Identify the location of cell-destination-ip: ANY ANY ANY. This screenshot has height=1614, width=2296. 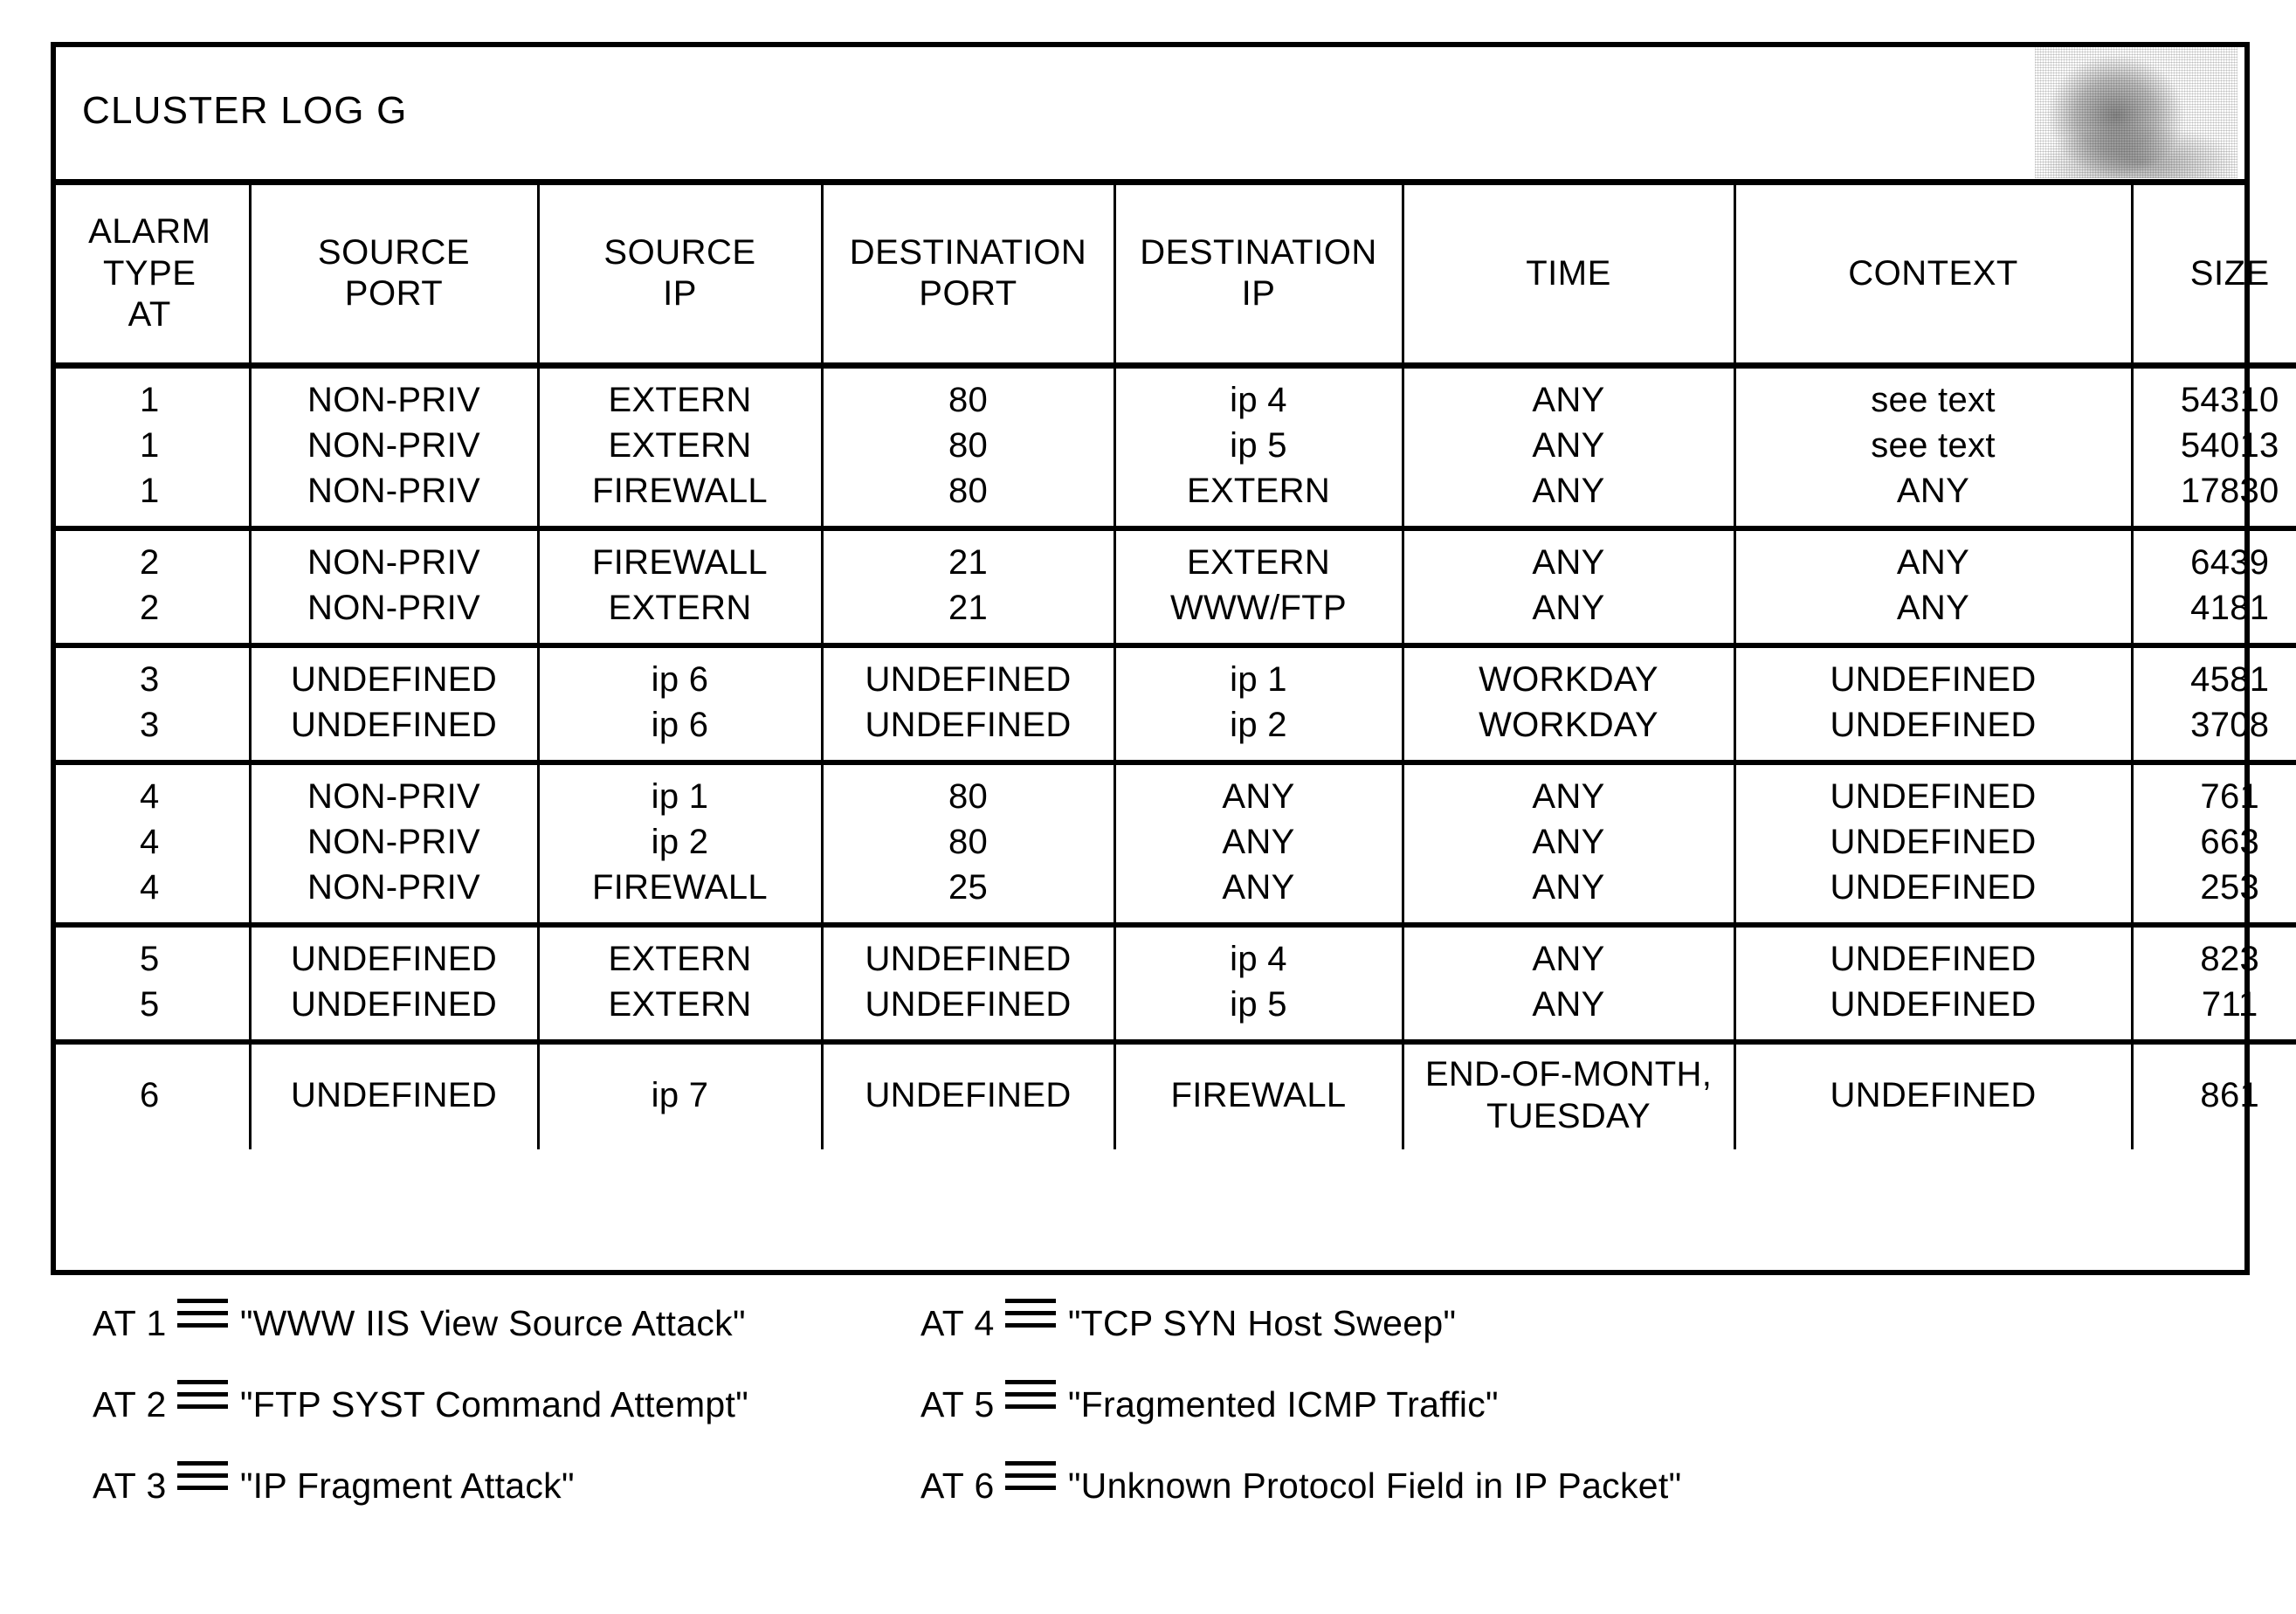
(1258, 845).